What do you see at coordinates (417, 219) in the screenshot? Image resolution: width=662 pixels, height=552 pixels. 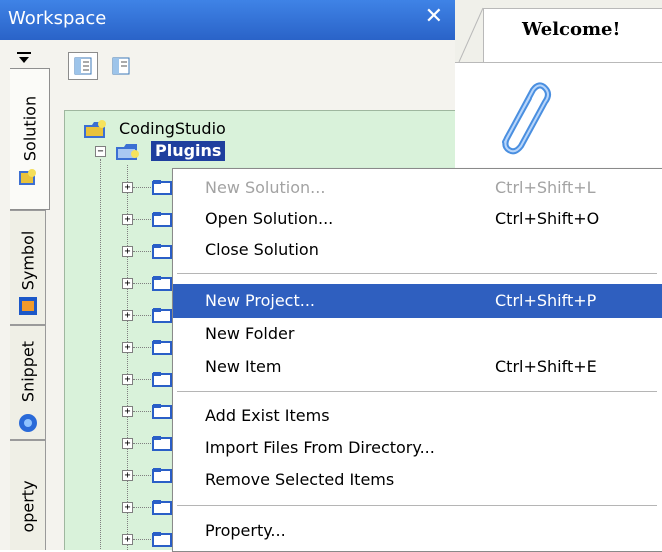 I see `menu-item-open-solution: Open Solution... Ctrl+Shift+O` at bounding box center [417, 219].